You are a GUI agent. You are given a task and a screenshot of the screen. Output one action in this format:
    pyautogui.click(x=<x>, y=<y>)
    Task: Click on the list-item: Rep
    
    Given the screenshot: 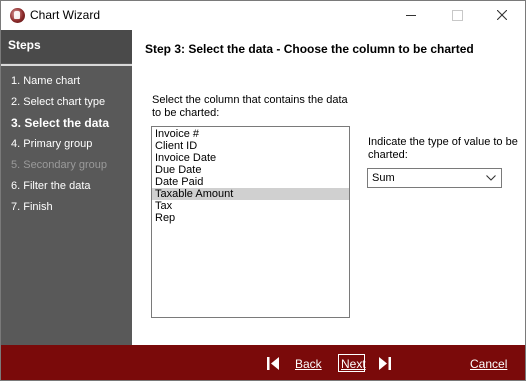 What is the action you would take?
    pyautogui.click(x=250, y=218)
    